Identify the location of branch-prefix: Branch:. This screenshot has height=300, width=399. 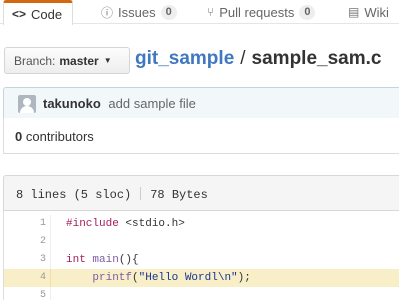
(35, 60).